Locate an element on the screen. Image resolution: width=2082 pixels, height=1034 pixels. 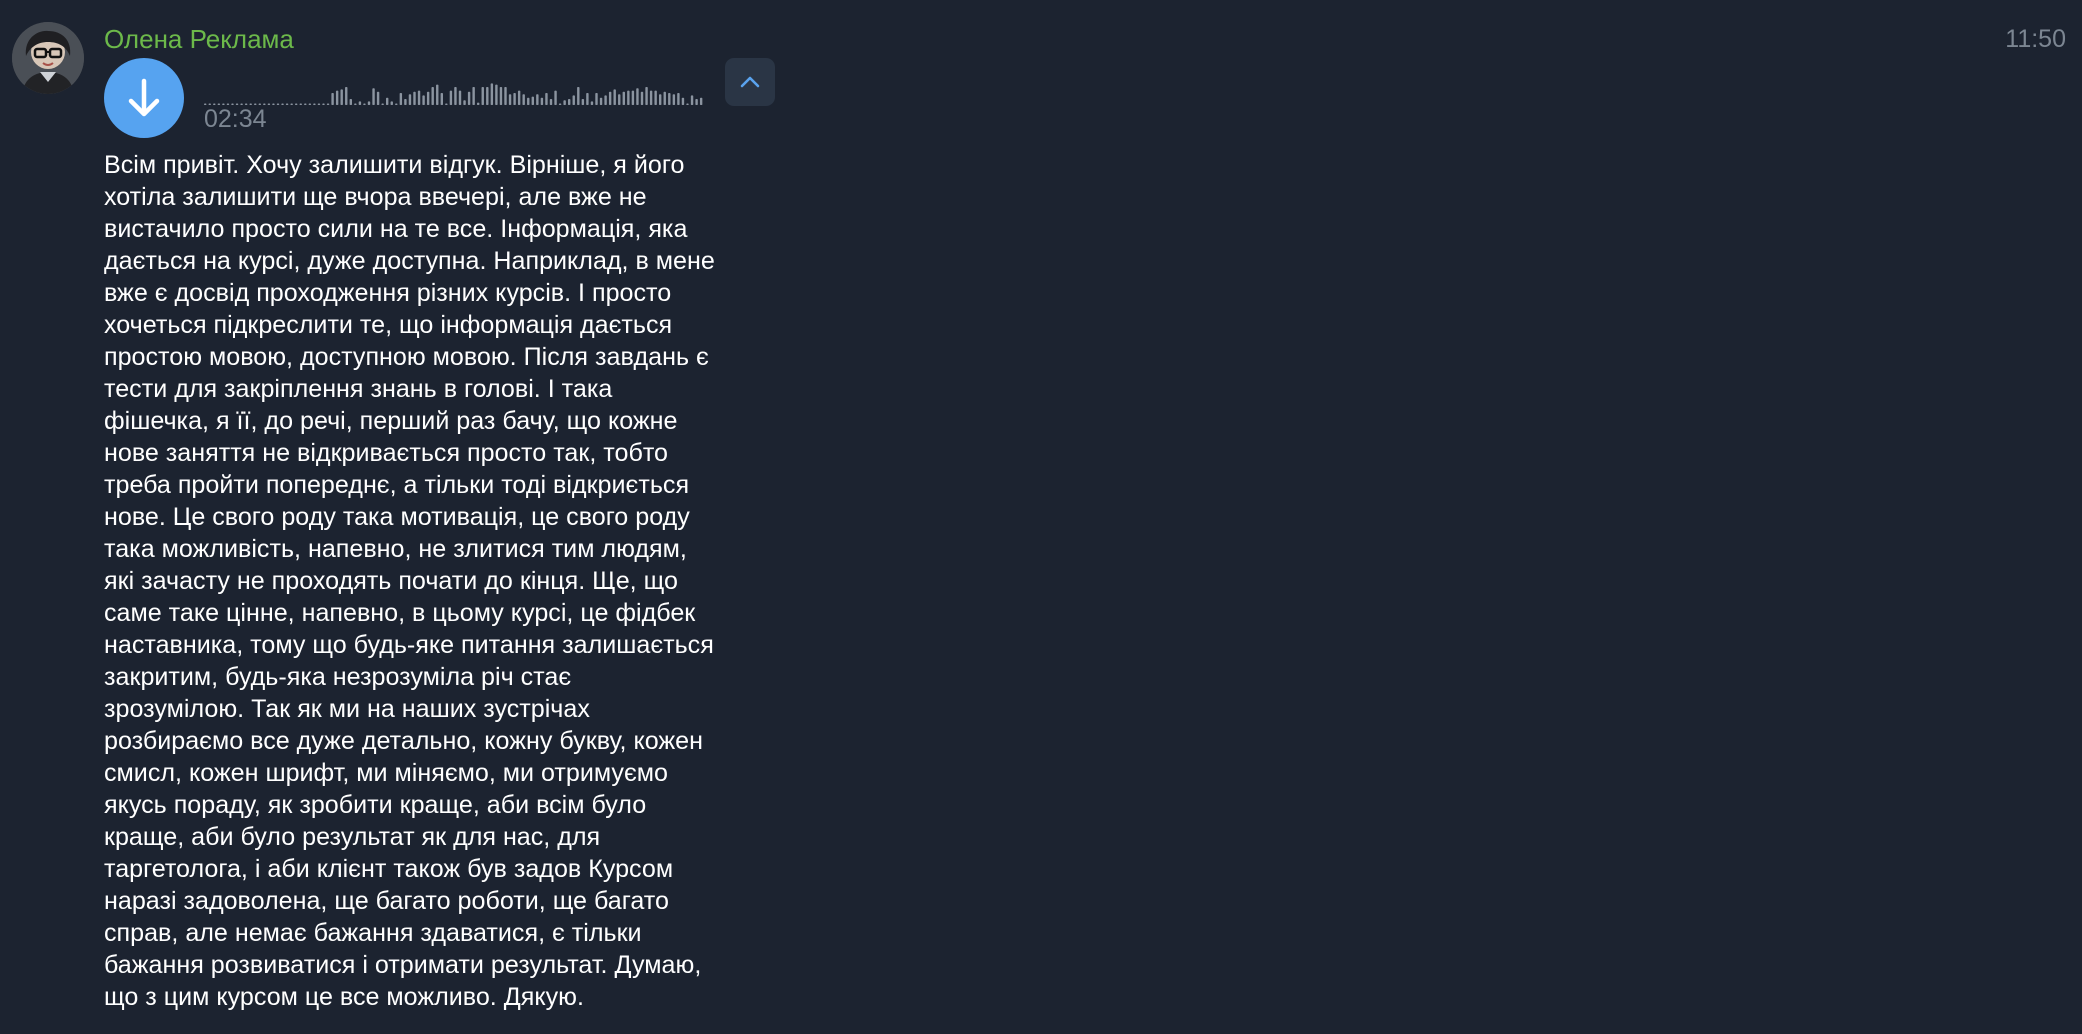
arrow-down-icon is located at coordinates (144, 97).